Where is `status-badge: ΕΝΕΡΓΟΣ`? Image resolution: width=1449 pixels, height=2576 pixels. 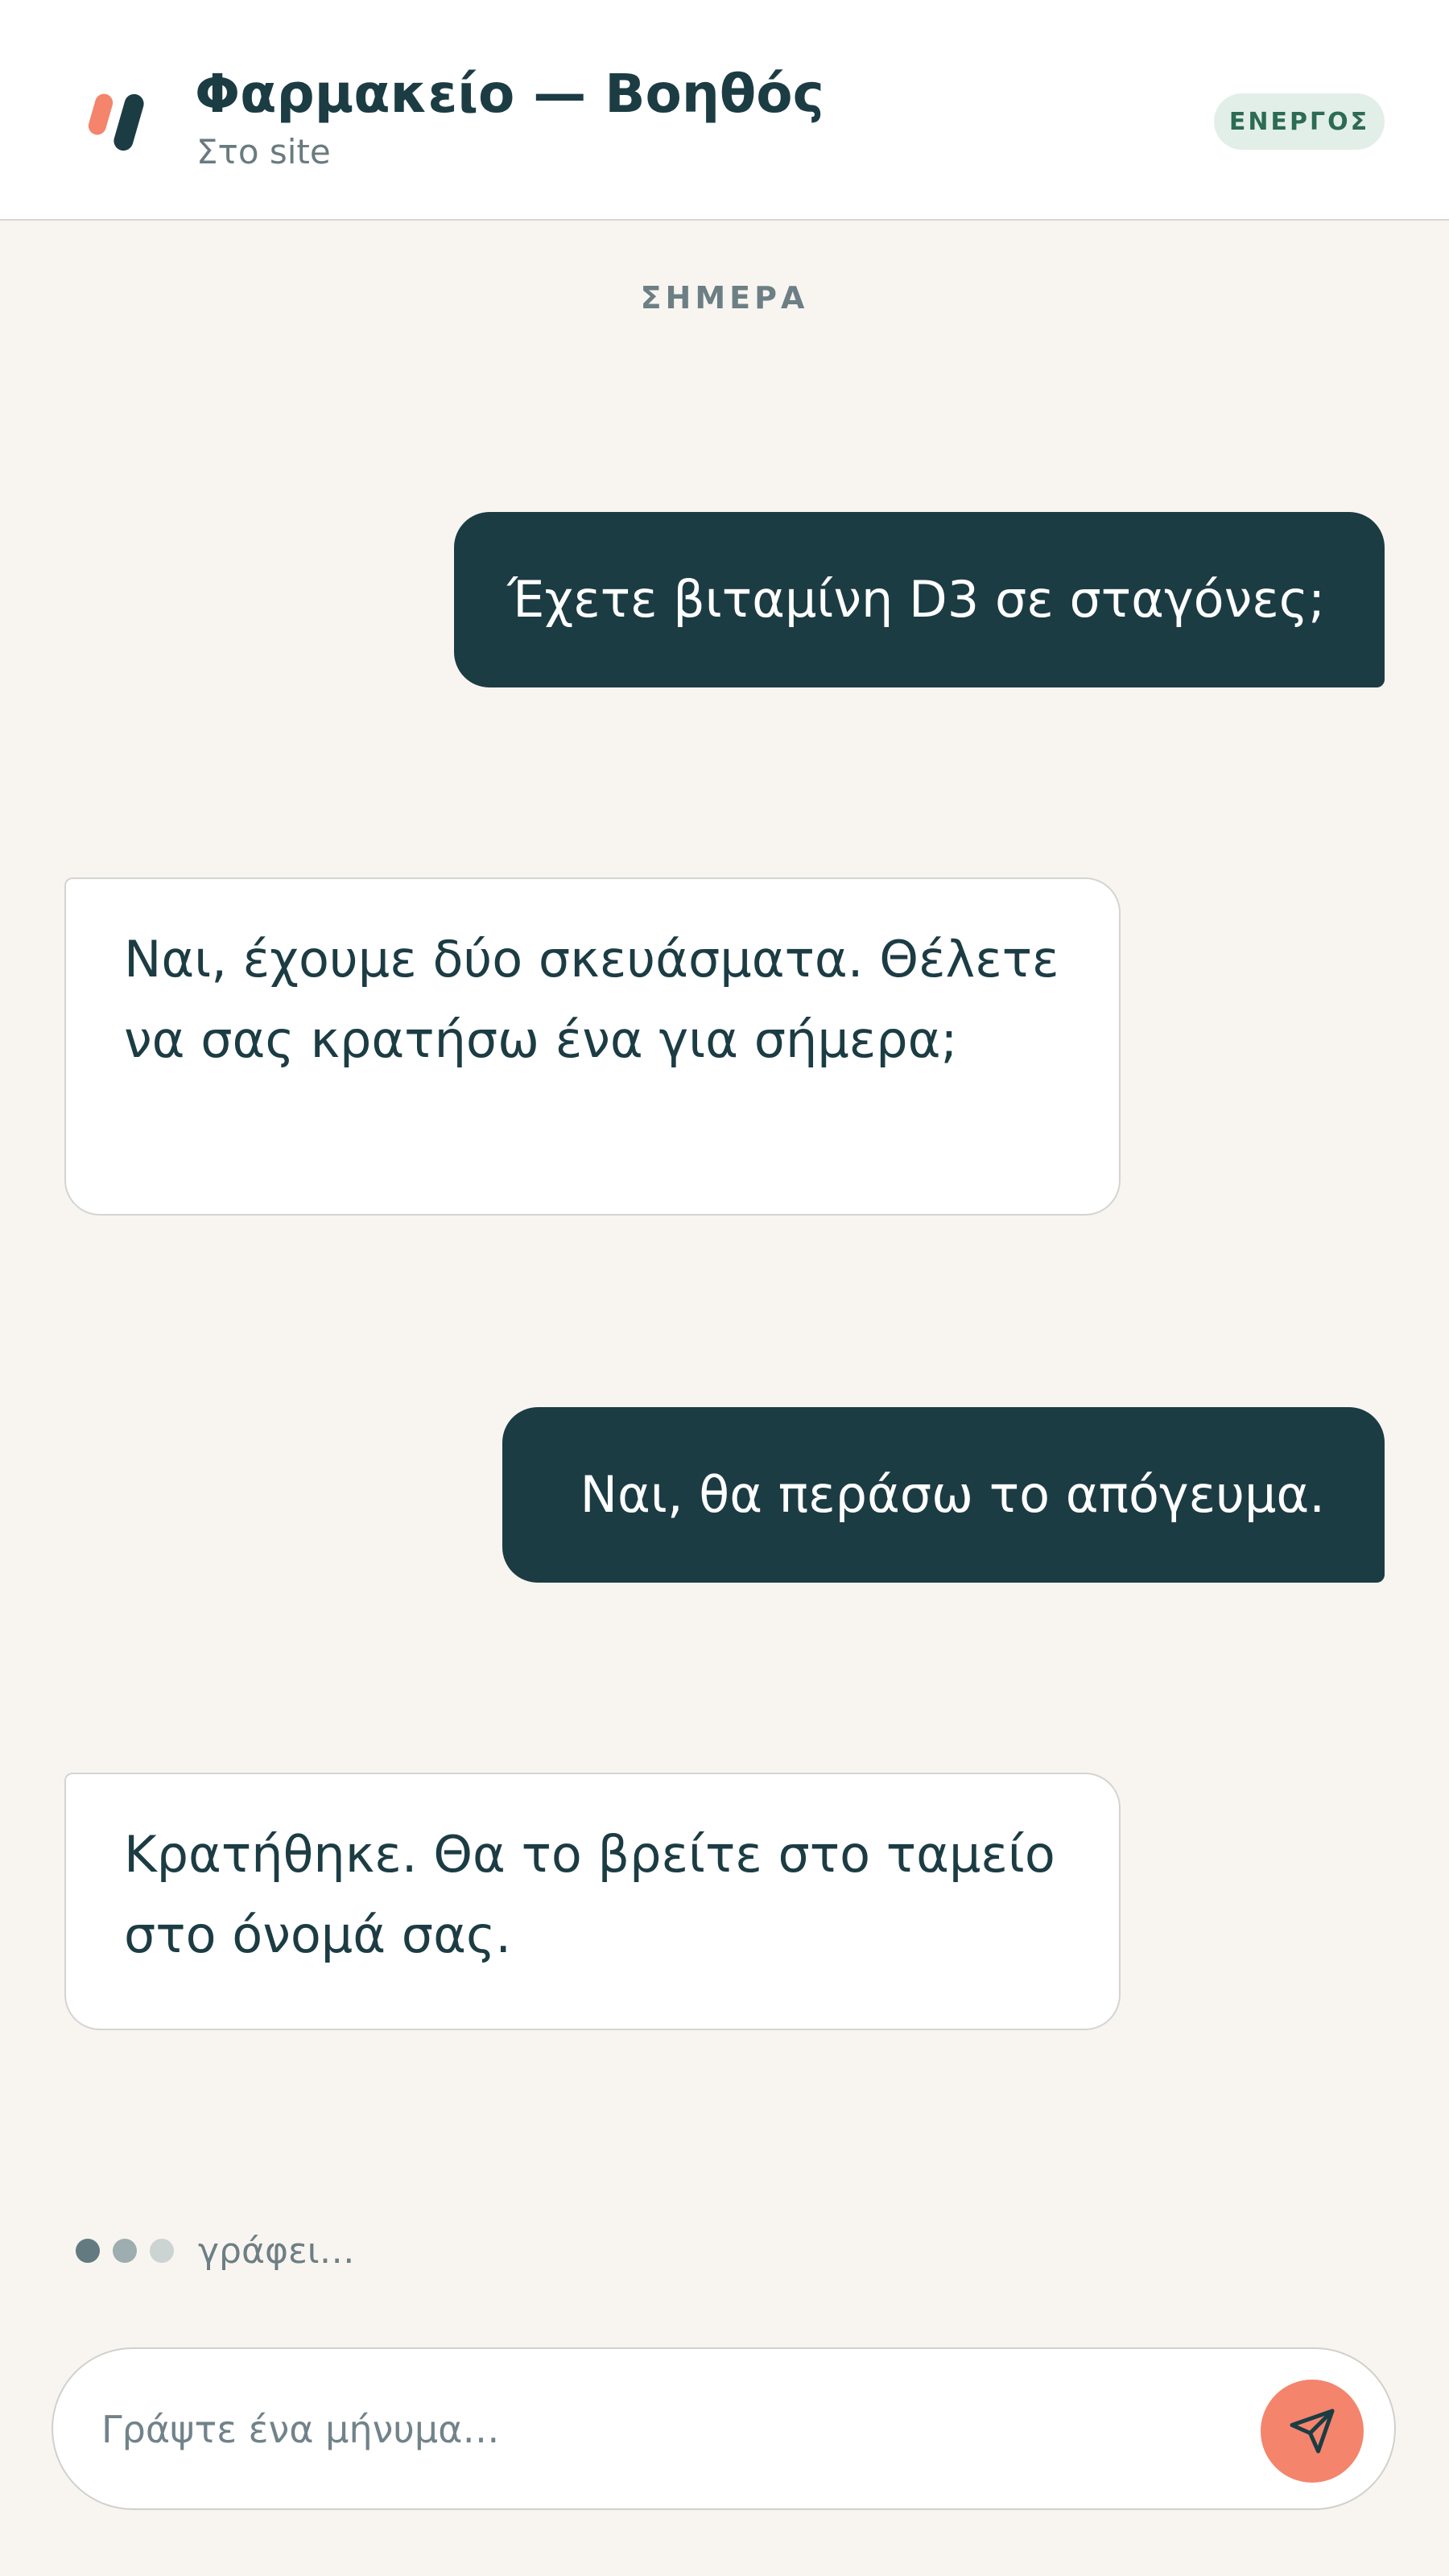 status-badge: ΕΝΕΡΓΟΣ is located at coordinates (1299, 121).